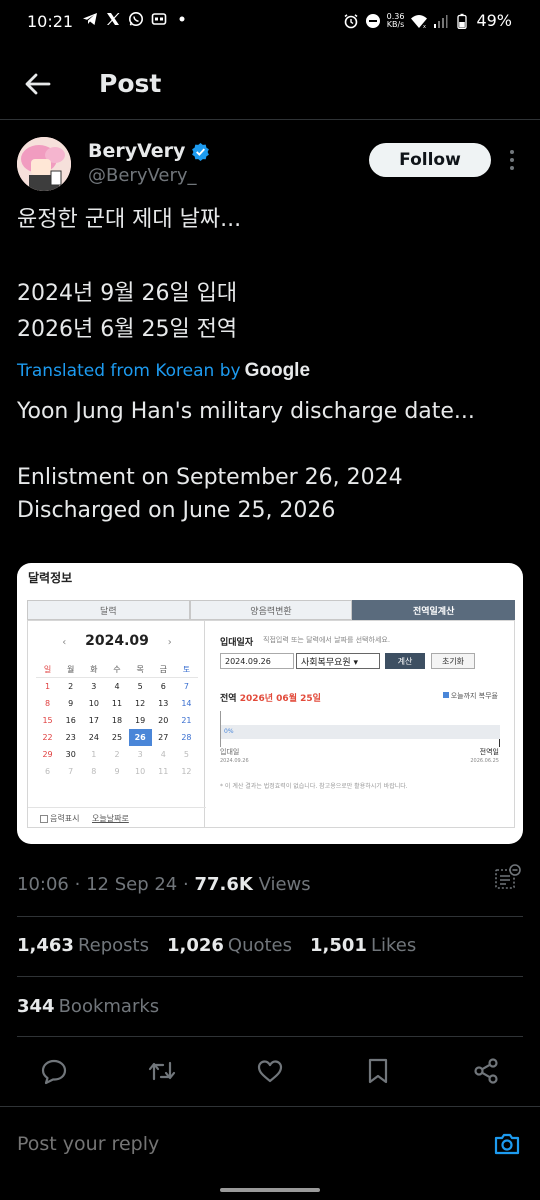 This screenshot has width=540, height=1200. What do you see at coordinates (186, 720) in the screenshot?
I see `calendar-day: 21` at bounding box center [186, 720].